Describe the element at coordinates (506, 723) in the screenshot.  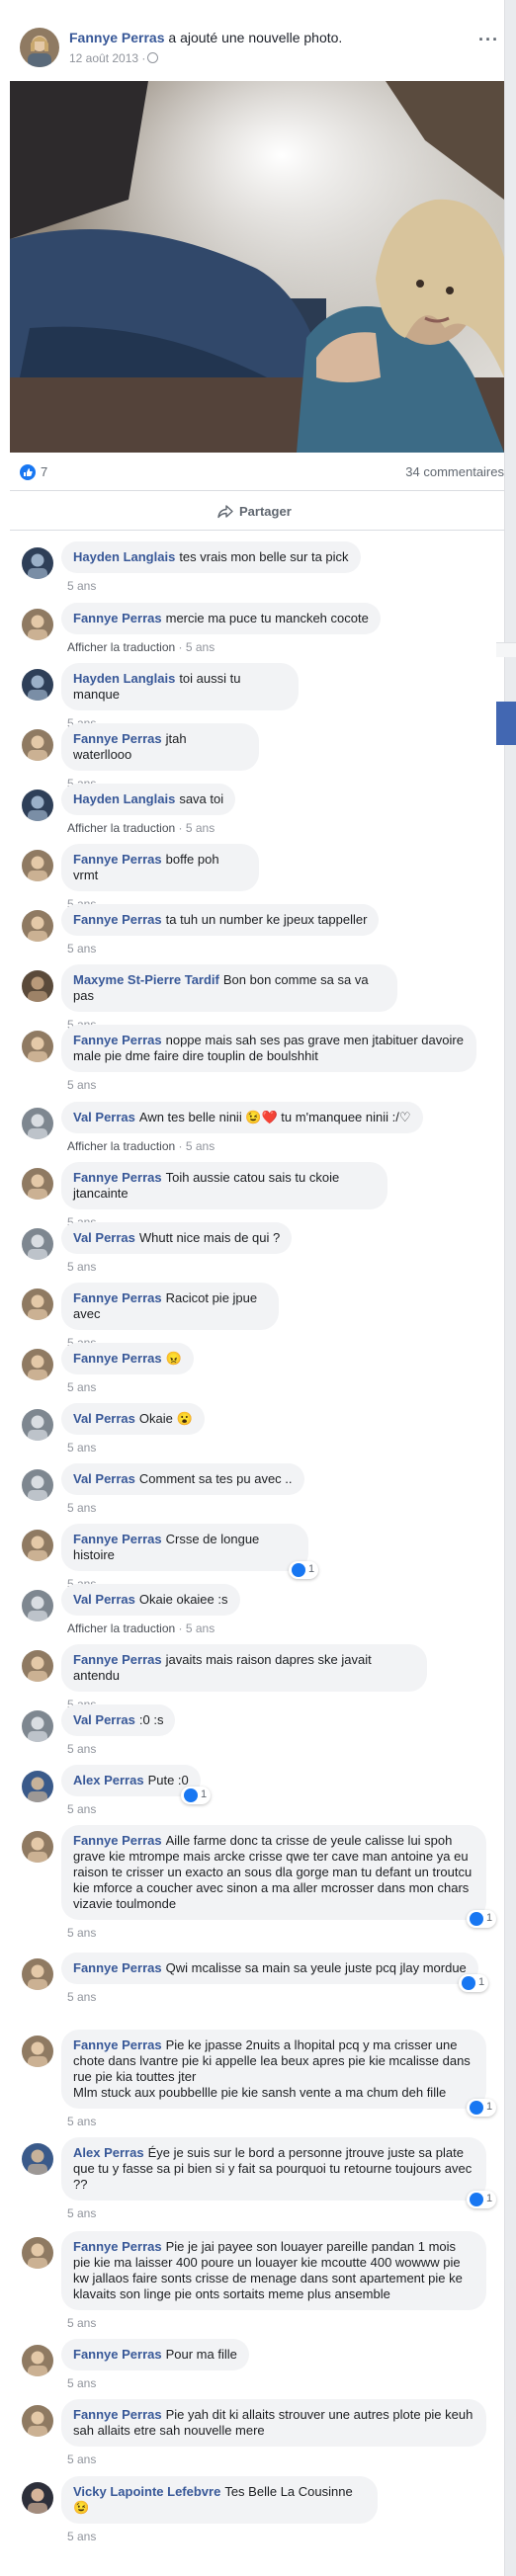
I see `scrollbar-thumb` at that location.